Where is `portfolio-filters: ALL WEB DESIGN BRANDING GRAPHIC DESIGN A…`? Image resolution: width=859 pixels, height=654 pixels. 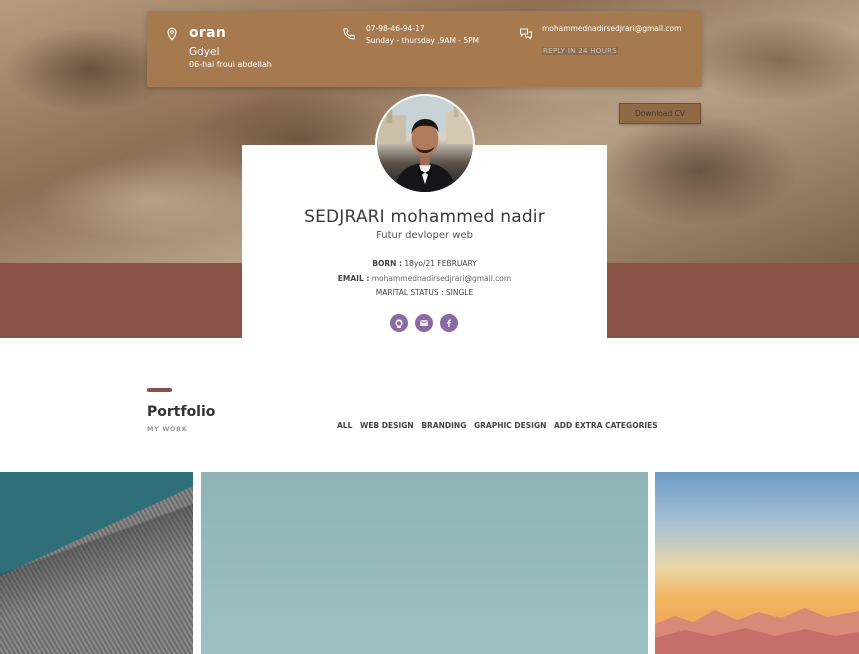
portfolio-filters: ALL WEB DESIGN BRANDING GRAPHIC DESIGN A… is located at coordinates (500, 425).